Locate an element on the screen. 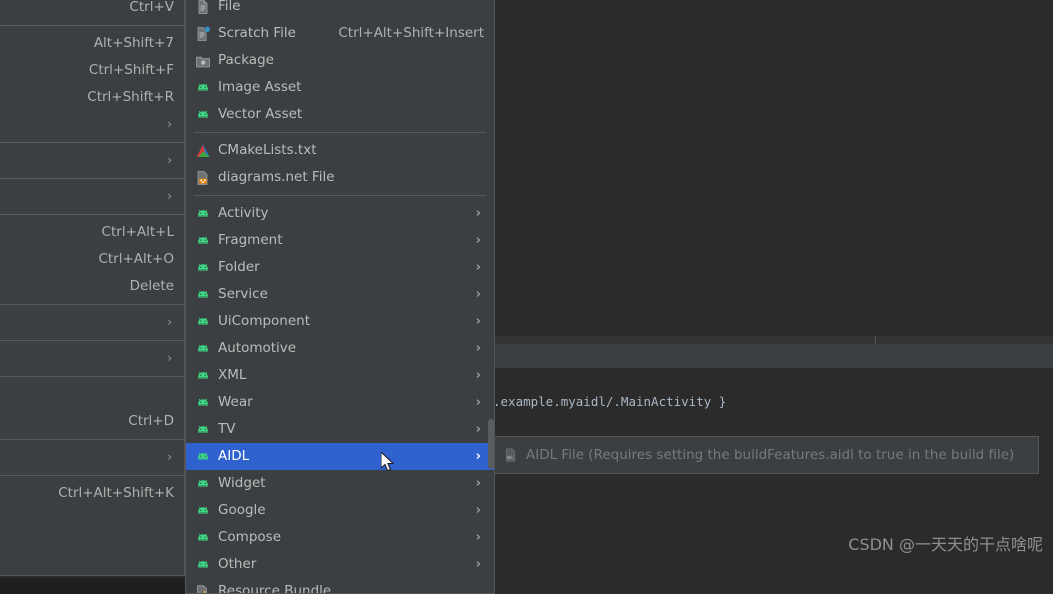  new-menu-item-fragment: Fragment › is located at coordinates (340, 240).